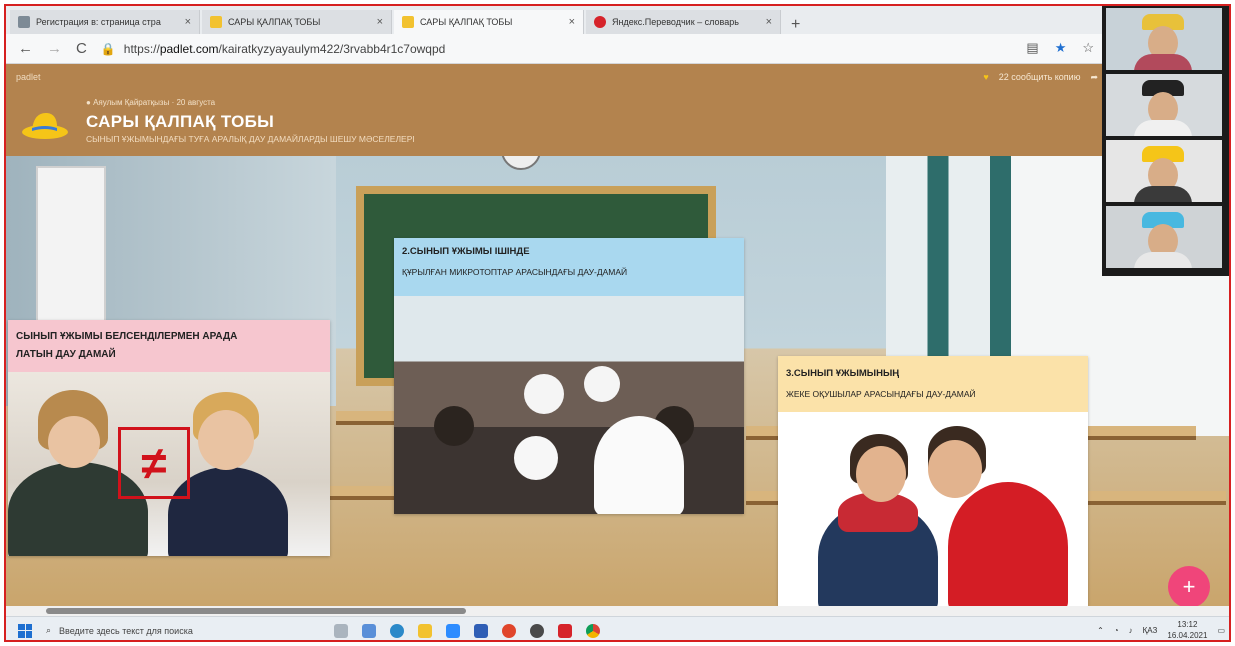 This screenshot has width=1235, height=646. I want to click on card-title: СЫНЫП ҰЖЫМЫ БЕЛСЕНДІЛЕРМЕН АРАДА, so click(127, 336).